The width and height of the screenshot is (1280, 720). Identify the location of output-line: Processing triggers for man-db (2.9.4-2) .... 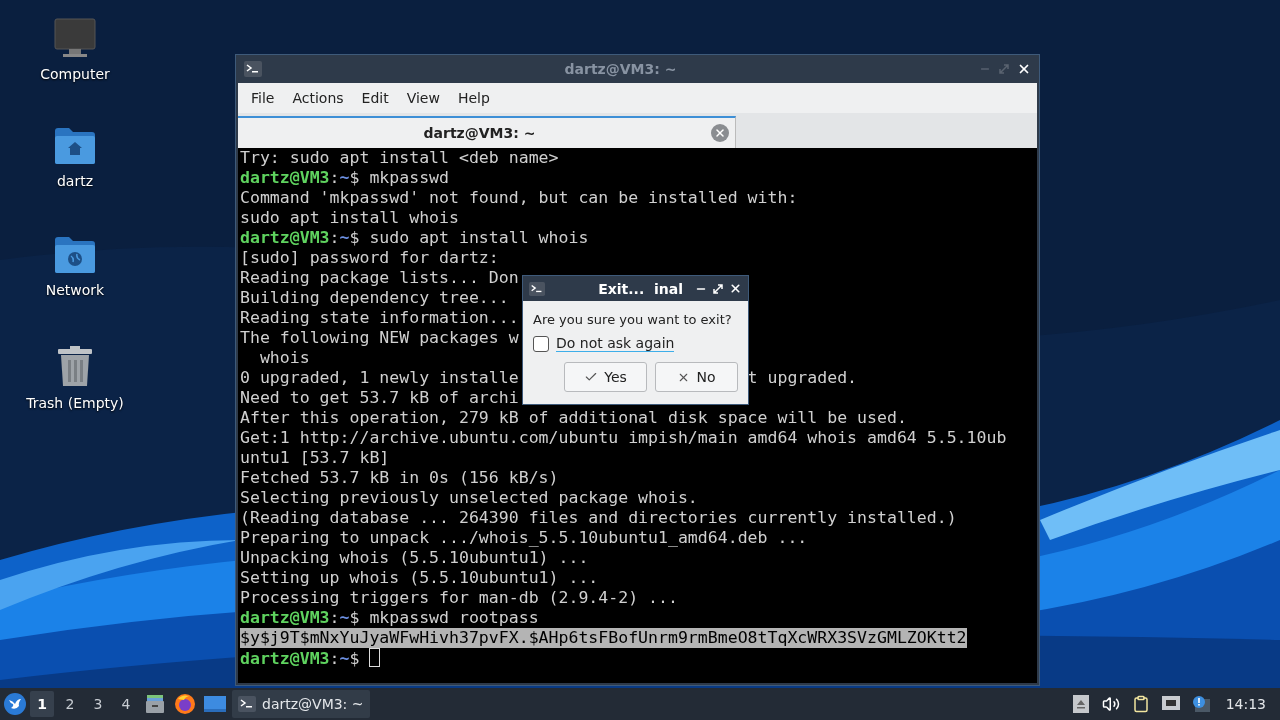
(459, 598).